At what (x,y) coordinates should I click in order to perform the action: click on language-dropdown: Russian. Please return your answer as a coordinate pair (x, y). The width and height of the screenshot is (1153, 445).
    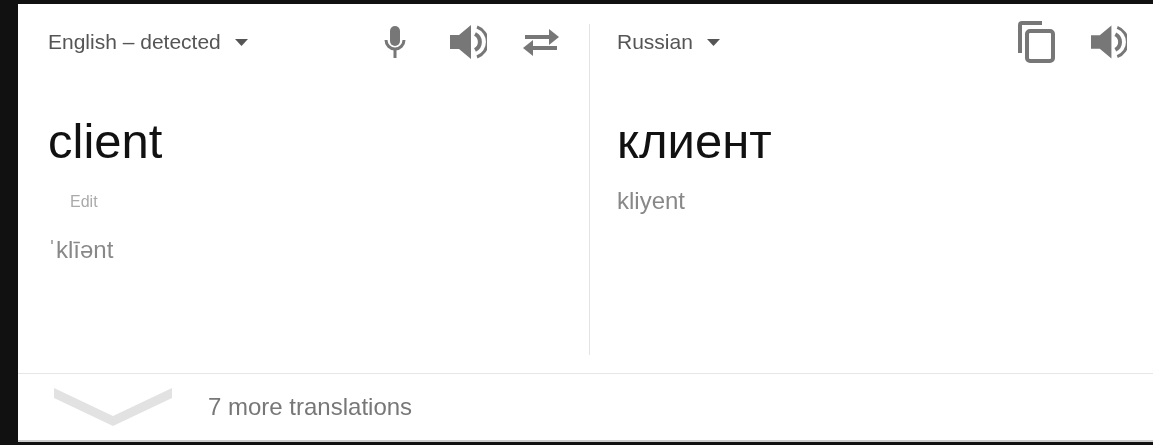
    Looking at the image, I should click on (668, 42).